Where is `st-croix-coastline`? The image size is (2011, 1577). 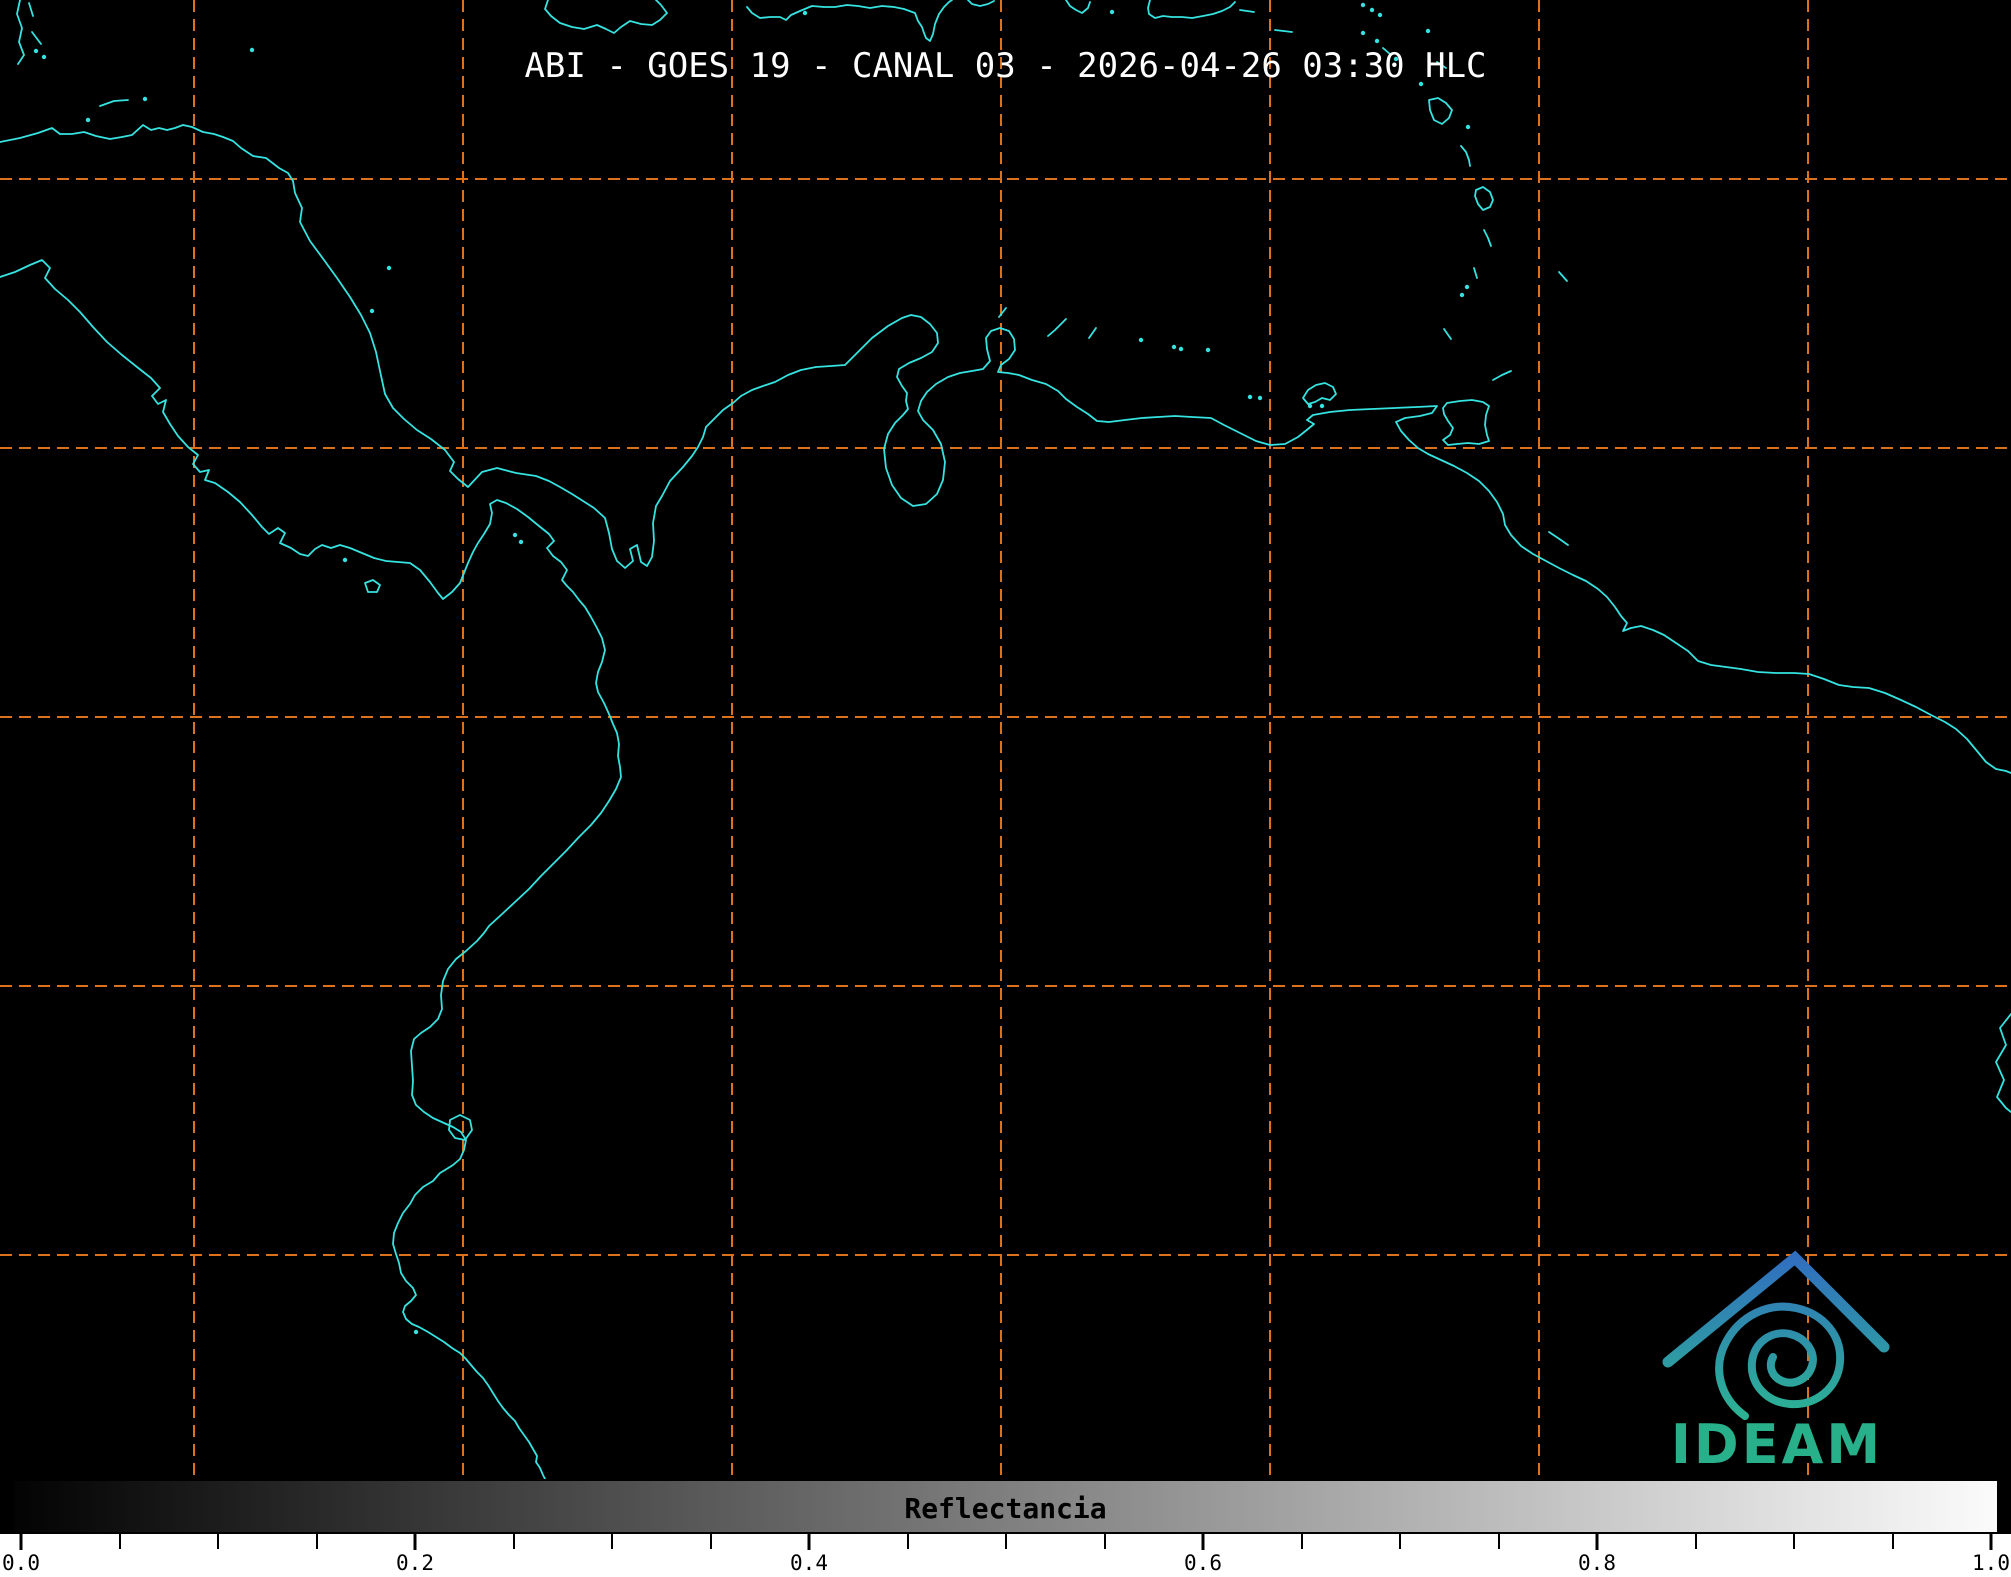 st-croix-coastline is located at coordinates (1283, 31).